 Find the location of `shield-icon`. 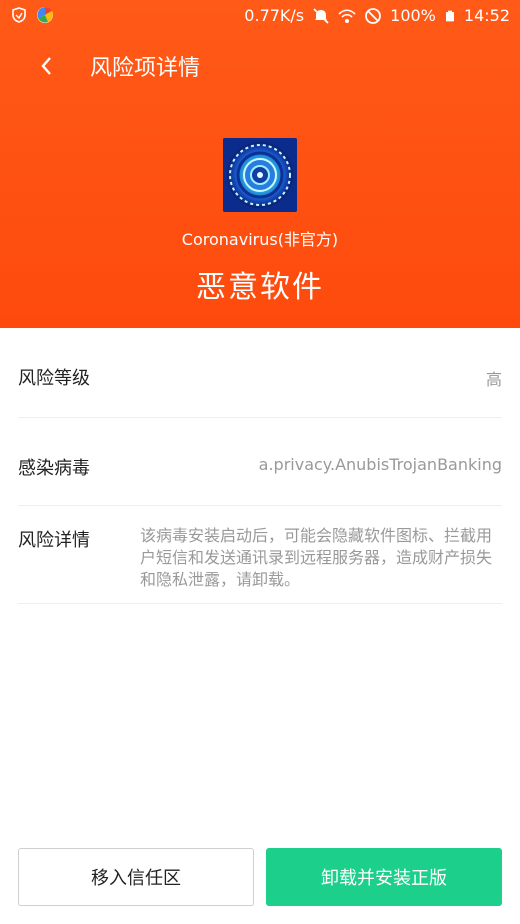

shield-icon is located at coordinates (19, 15).